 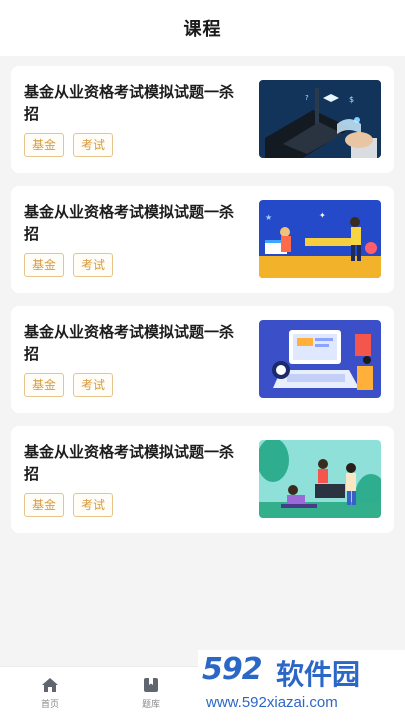 What do you see at coordinates (320, 359) in the screenshot?
I see `course-thumbnail-workspace` at bounding box center [320, 359].